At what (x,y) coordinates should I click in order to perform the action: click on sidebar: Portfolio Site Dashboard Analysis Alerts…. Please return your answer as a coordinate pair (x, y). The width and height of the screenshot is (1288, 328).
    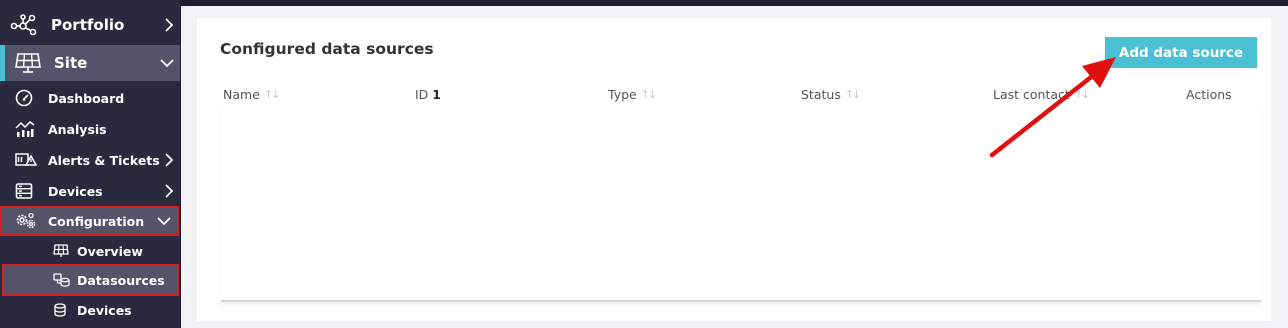
    Looking at the image, I should click on (90, 164).